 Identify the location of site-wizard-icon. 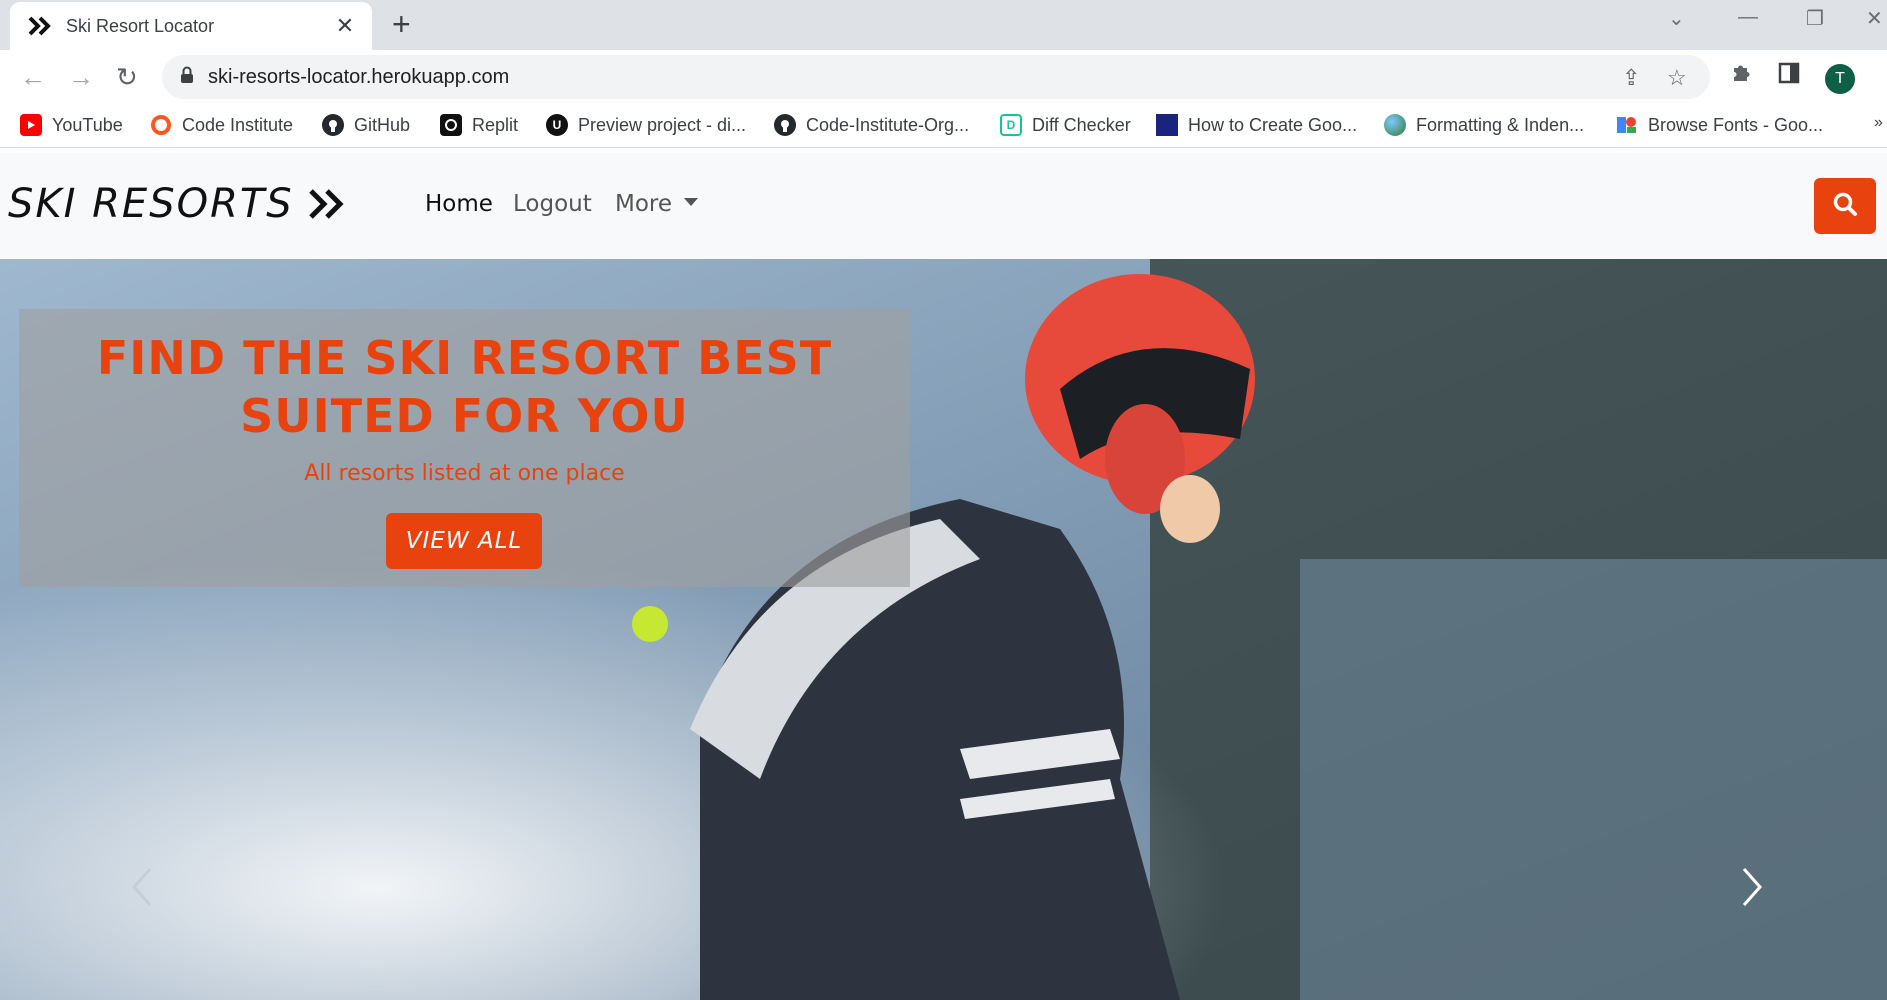
(1167, 125).